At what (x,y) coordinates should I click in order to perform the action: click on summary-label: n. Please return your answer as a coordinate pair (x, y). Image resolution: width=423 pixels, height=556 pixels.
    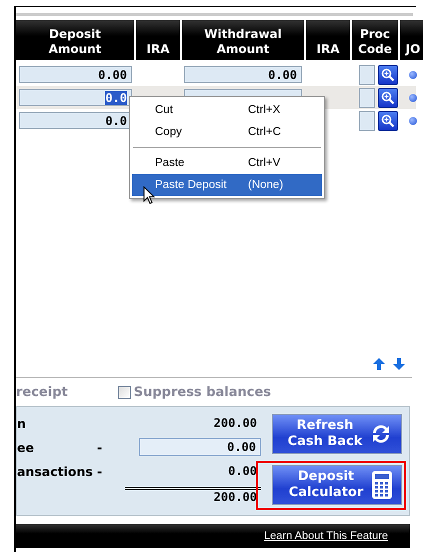
    Looking at the image, I should click on (21, 423).